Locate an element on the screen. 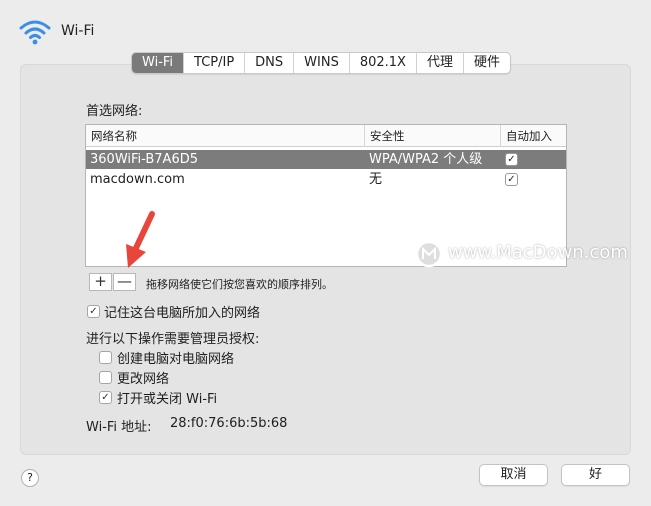 The height and width of the screenshot is (506, 651). tab-wins: WINS is located at coordinates (322, 63).